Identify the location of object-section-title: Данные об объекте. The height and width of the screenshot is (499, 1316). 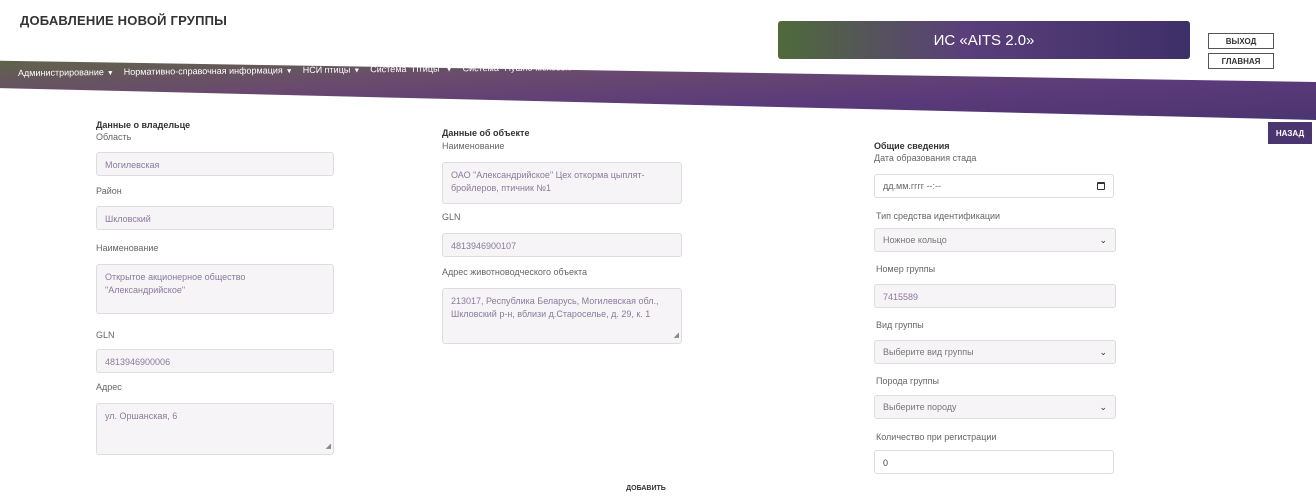
(486, 133).